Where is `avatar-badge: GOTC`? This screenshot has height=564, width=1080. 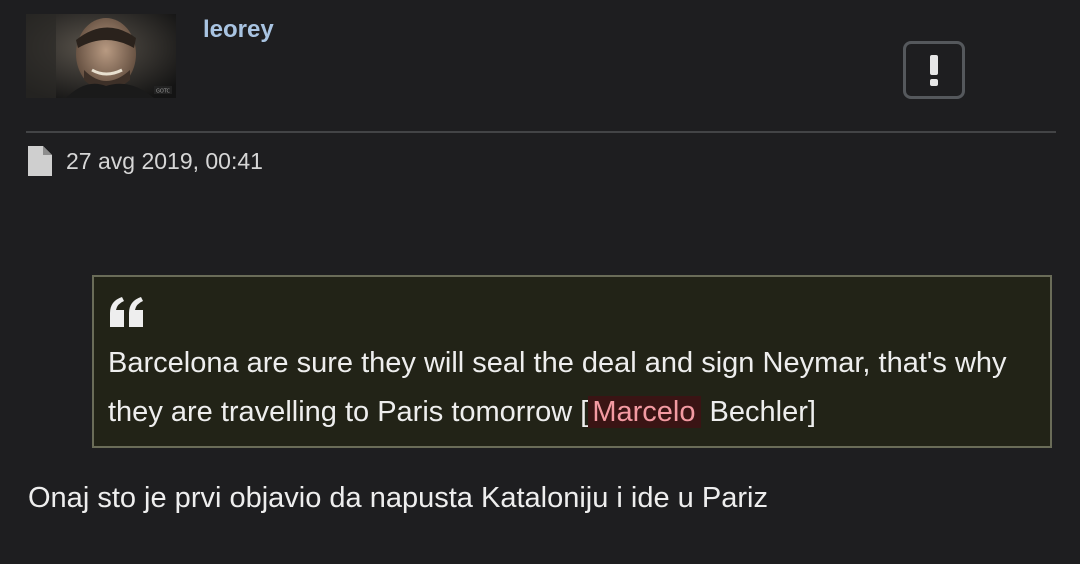
avatar-badge: GOTC is located at coordinates (163, 92).